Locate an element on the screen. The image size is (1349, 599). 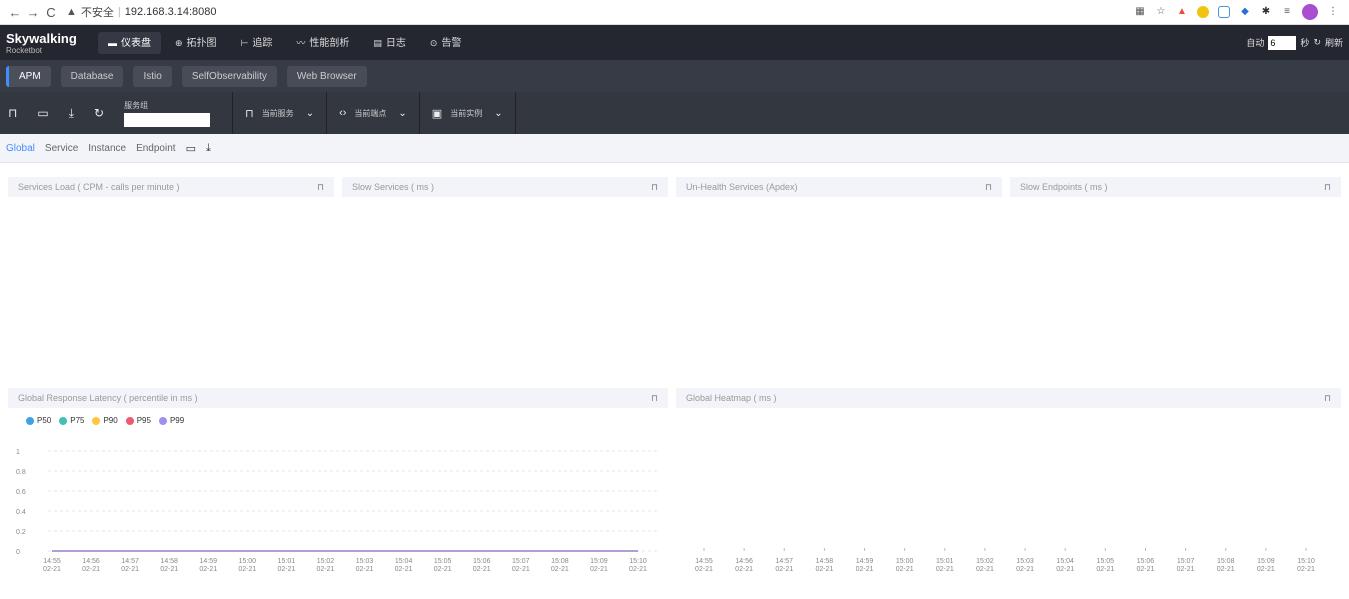
refresh-icon: ↻ is located at coordinates (1317, 42).